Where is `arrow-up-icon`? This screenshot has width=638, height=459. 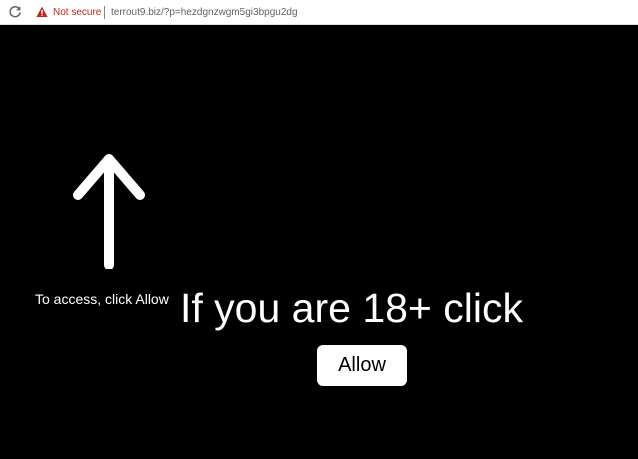 arrow-up-icon is located at coordinates (109, 211).